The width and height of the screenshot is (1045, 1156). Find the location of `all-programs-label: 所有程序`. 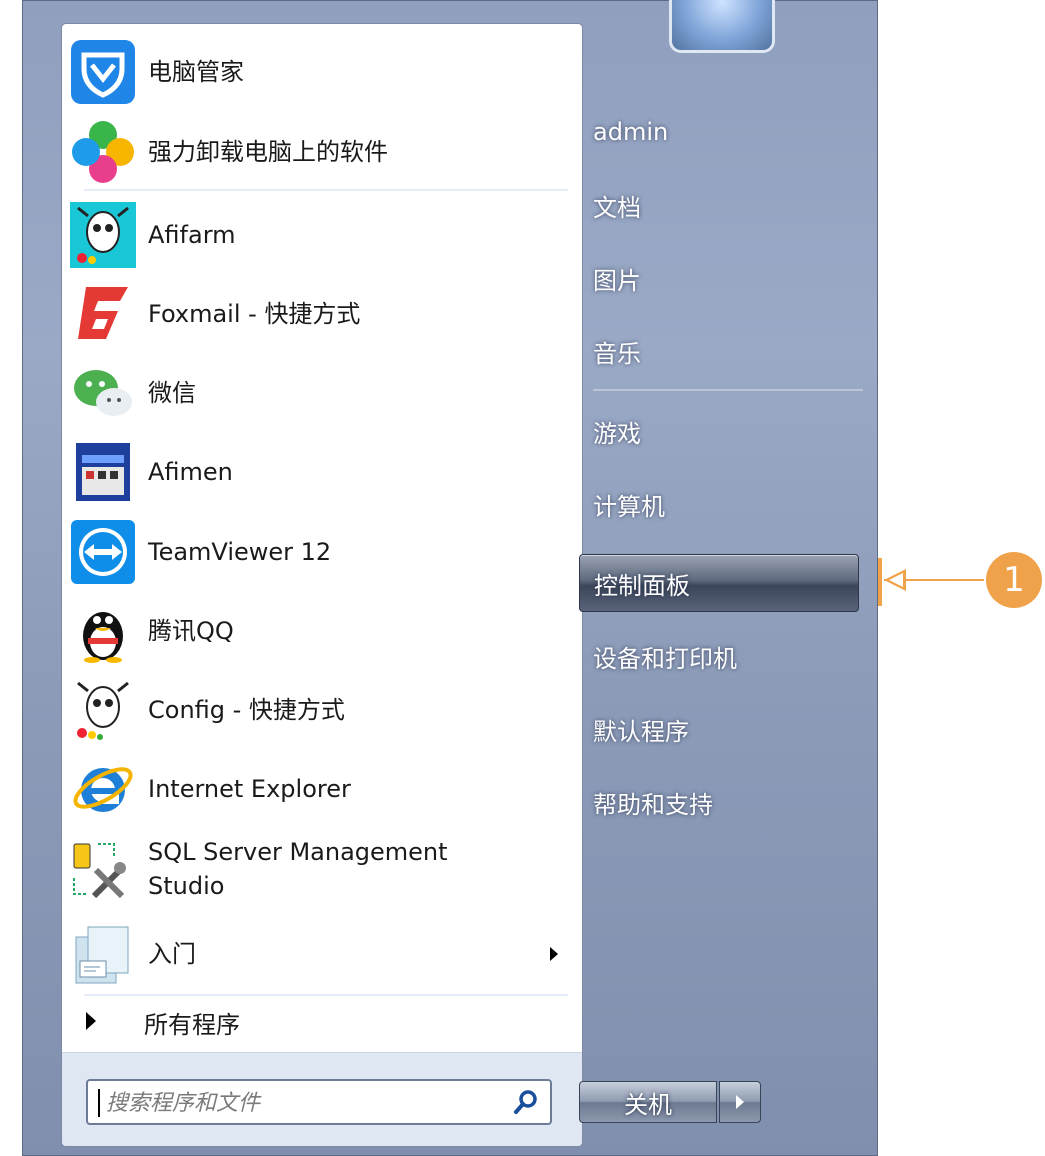

all-programs-label: 所有程序 is located at coordinates (192, 1025).